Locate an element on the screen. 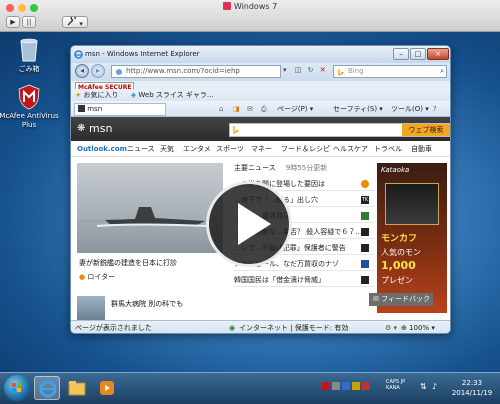 The height and width of the screenshot is (404, 500). vm-logo-icon is located at coordinates (226, 6).